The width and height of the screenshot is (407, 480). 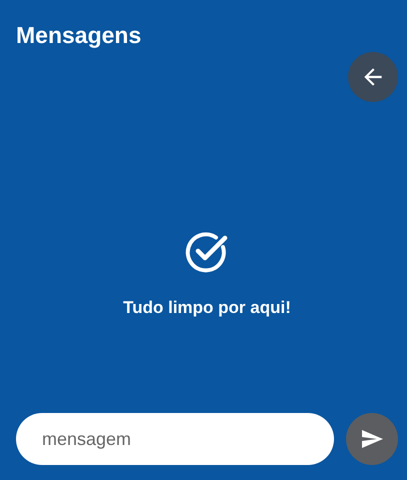 I want to click on page-title: Mensagens, so click(x=79, y=35).